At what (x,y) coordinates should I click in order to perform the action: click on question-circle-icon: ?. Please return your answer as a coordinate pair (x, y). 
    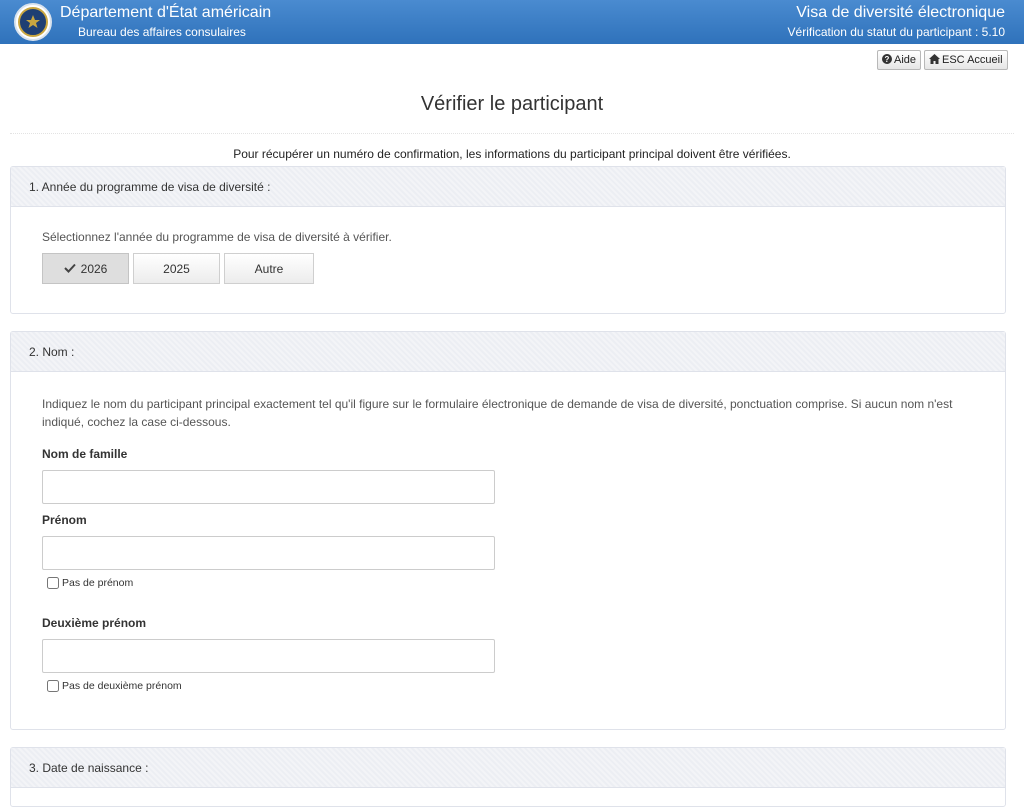
    Looking at the image, I should click on (887, 60).